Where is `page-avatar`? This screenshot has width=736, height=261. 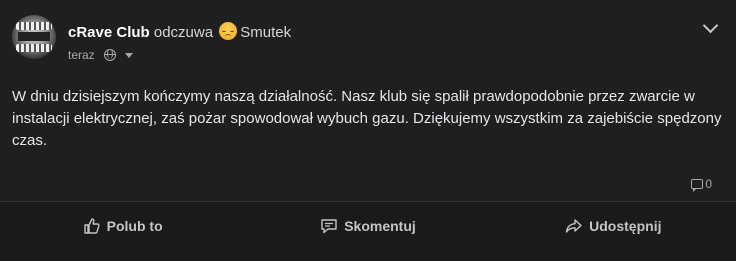
page-avatar is located at coordinates (34, 37).